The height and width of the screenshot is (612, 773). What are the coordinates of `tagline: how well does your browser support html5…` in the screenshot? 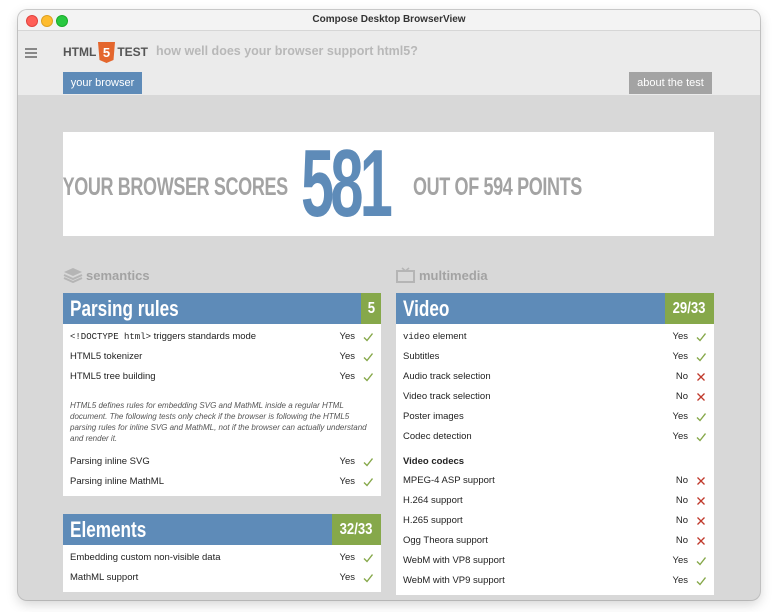 It's located at (287, 51).